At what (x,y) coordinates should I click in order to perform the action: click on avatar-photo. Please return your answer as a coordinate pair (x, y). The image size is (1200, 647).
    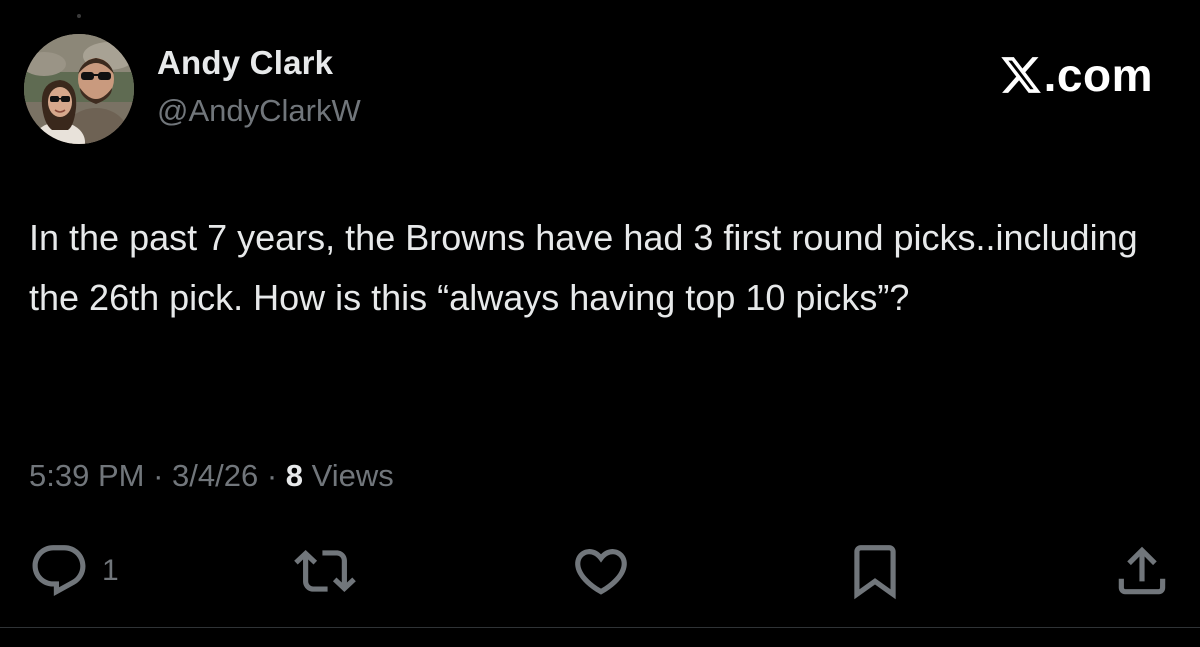
    Looking at the image, I should click on (79, 89).